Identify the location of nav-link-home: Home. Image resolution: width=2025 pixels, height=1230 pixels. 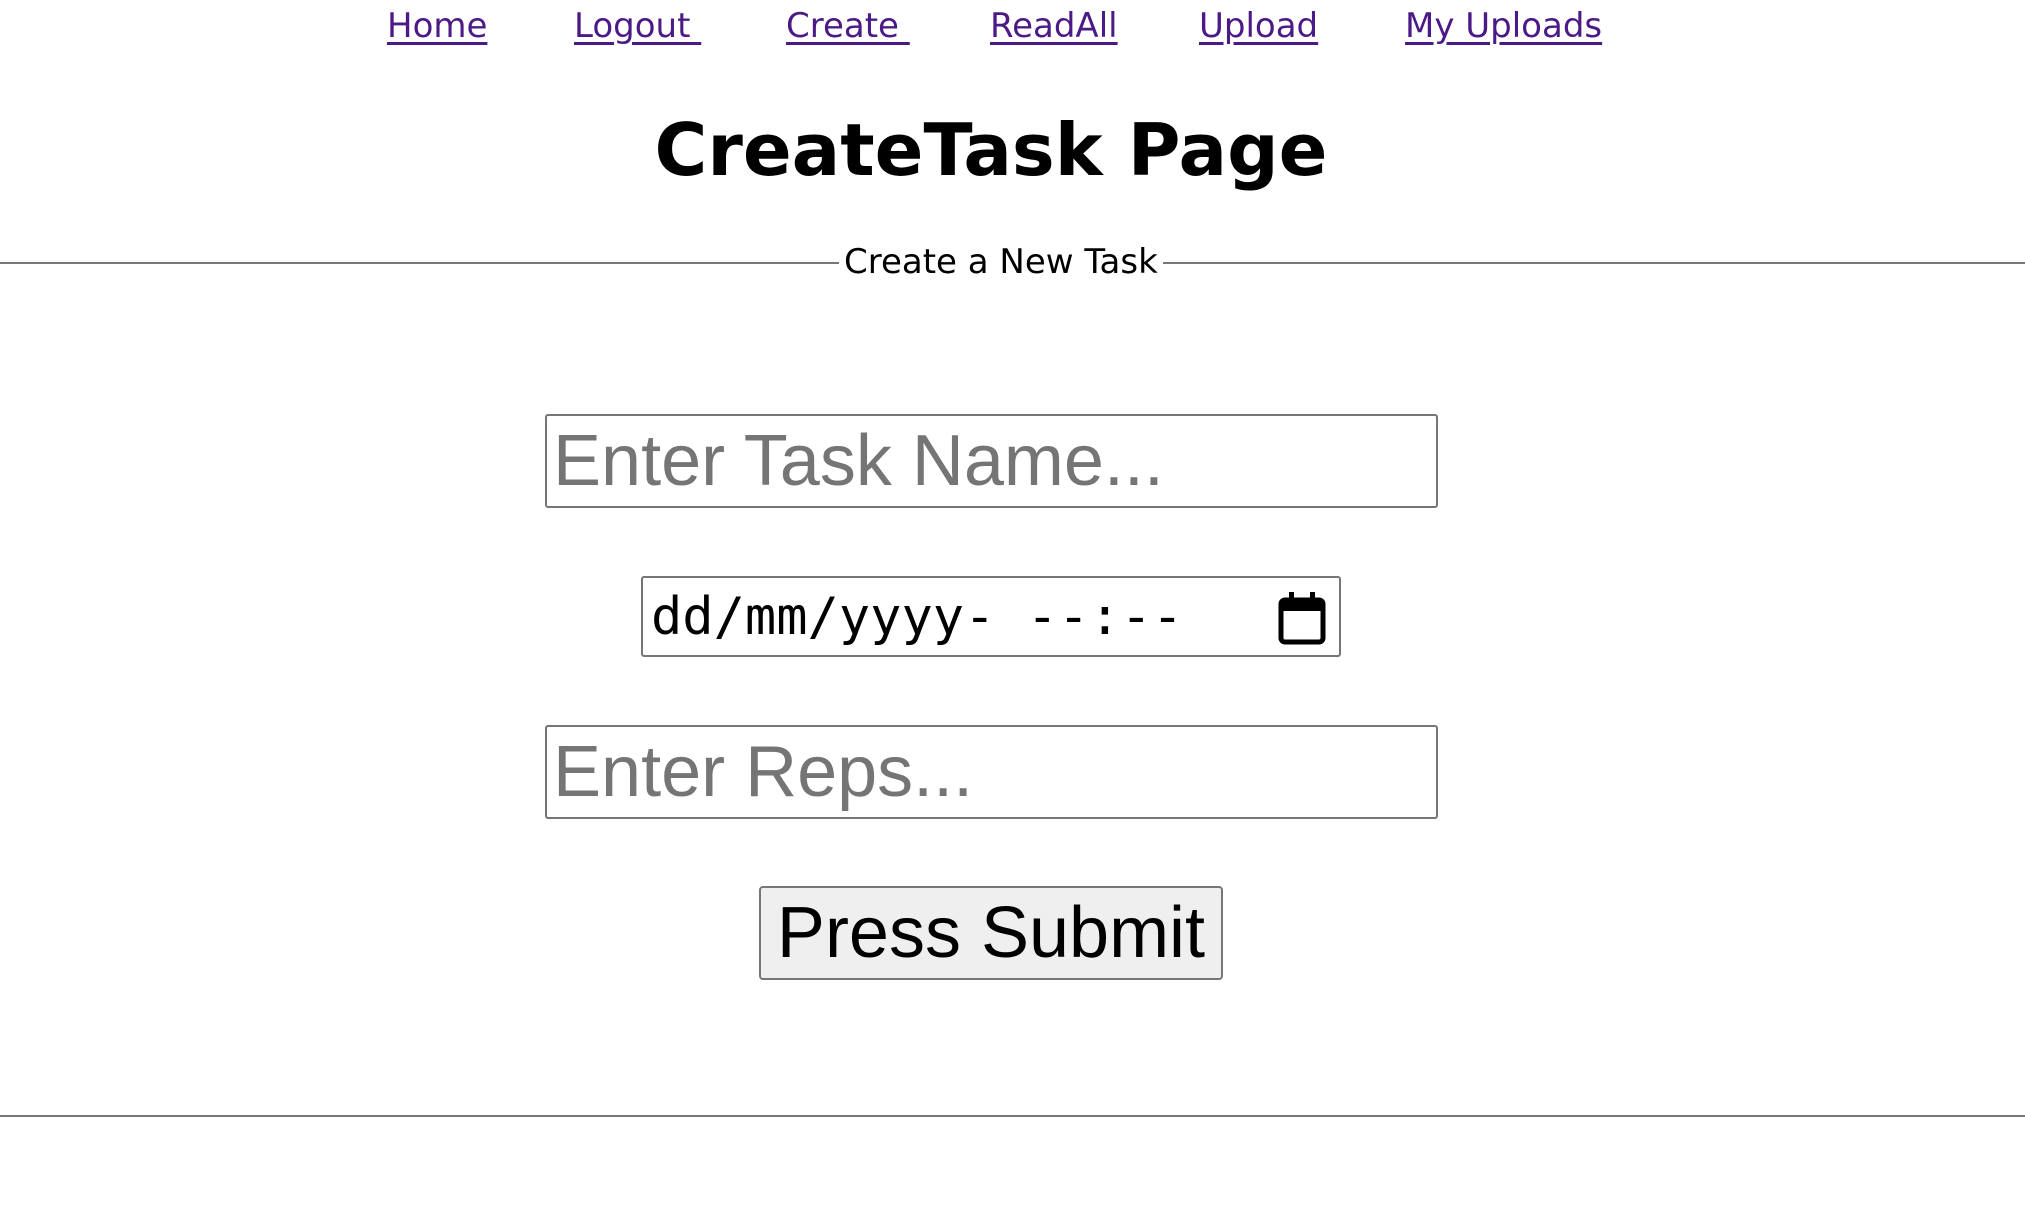
(437, 26).